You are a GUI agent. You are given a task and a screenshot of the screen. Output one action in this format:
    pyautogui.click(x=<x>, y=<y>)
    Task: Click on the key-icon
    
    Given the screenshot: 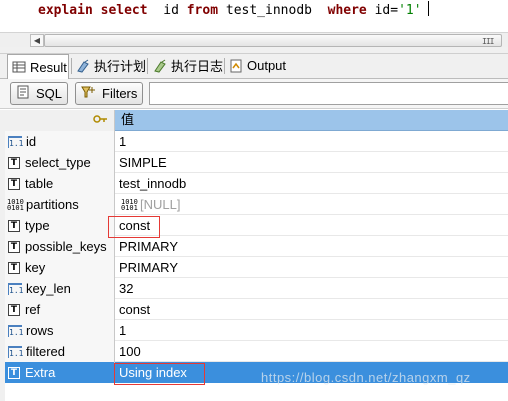 What is the action you would take?
    pyautogui.click(x=101, y=121)
    